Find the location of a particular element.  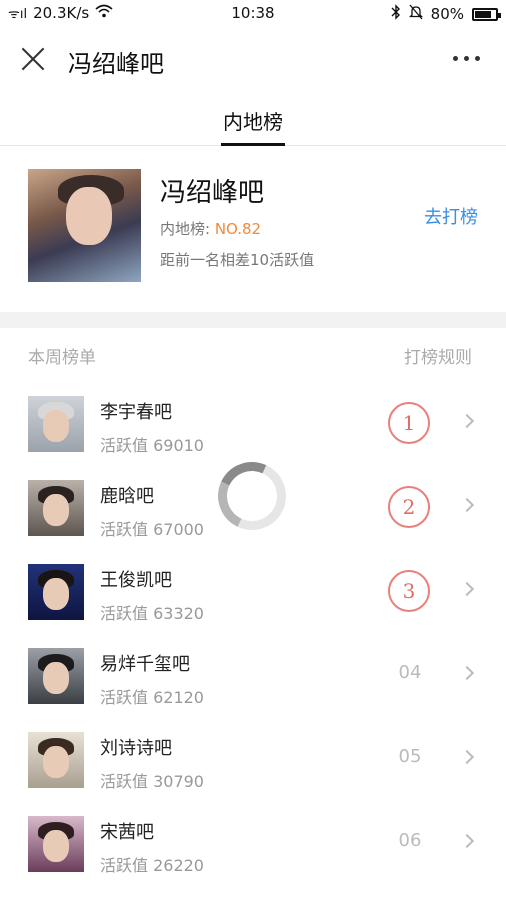

list-item: 易烊千玺吧 活跃值 62120 04 is located at coordinates (253, 676).